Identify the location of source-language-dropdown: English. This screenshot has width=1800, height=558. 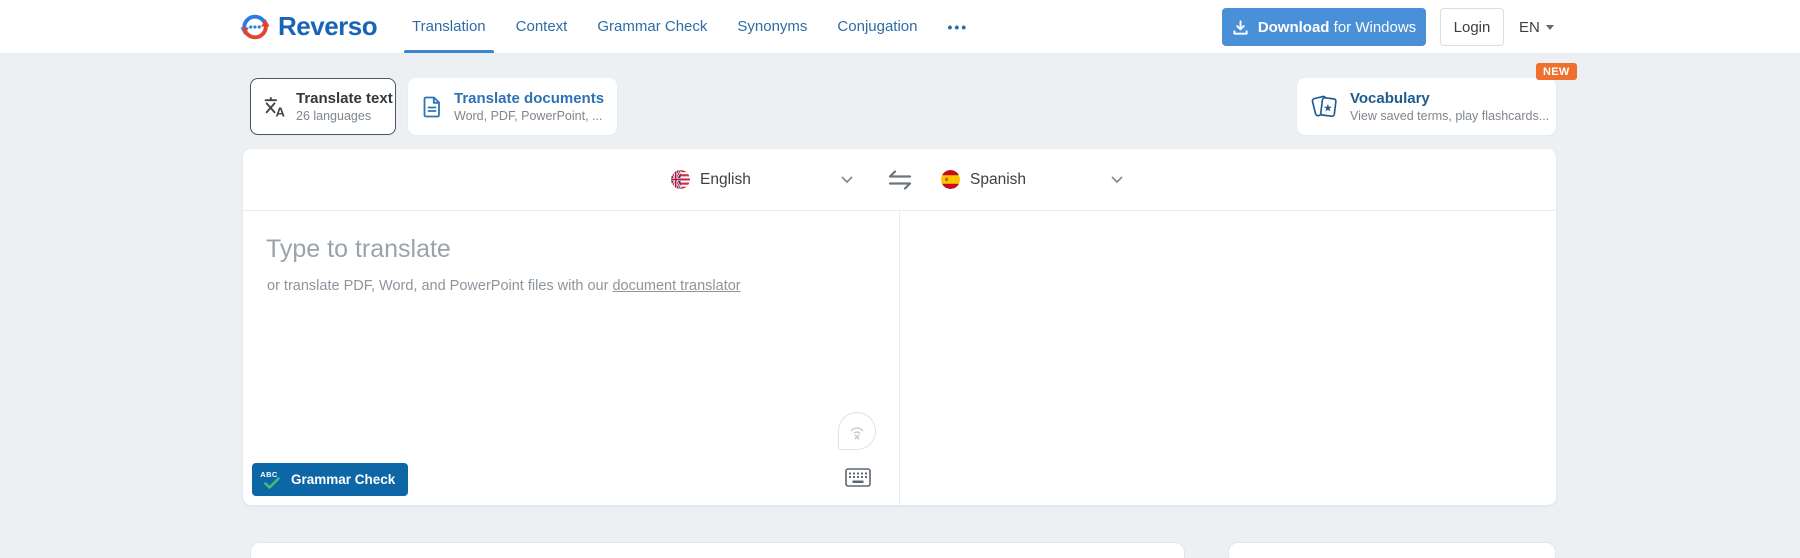
(765, 179).